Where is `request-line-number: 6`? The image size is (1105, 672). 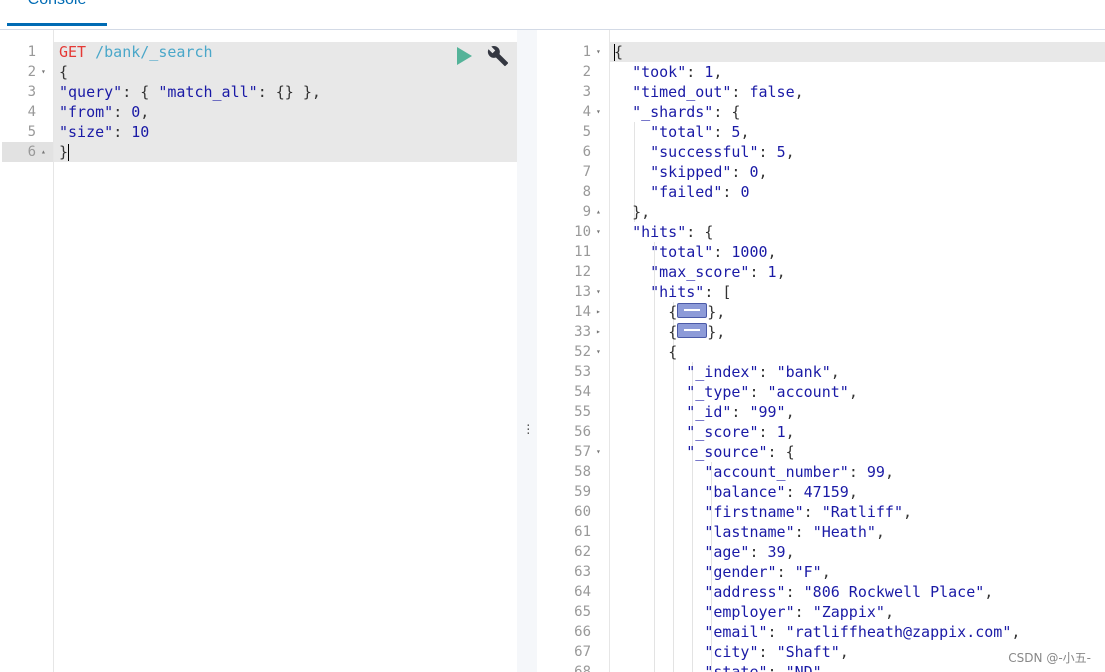 request-line-number: 6 is located at coordinates (31, 152).